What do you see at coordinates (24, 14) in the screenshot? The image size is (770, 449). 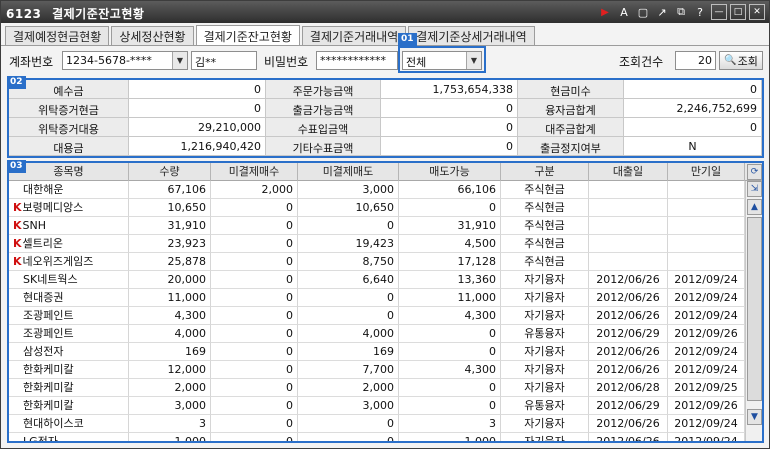 I see `screen-code: 6123` at bounding box center [24, 14].